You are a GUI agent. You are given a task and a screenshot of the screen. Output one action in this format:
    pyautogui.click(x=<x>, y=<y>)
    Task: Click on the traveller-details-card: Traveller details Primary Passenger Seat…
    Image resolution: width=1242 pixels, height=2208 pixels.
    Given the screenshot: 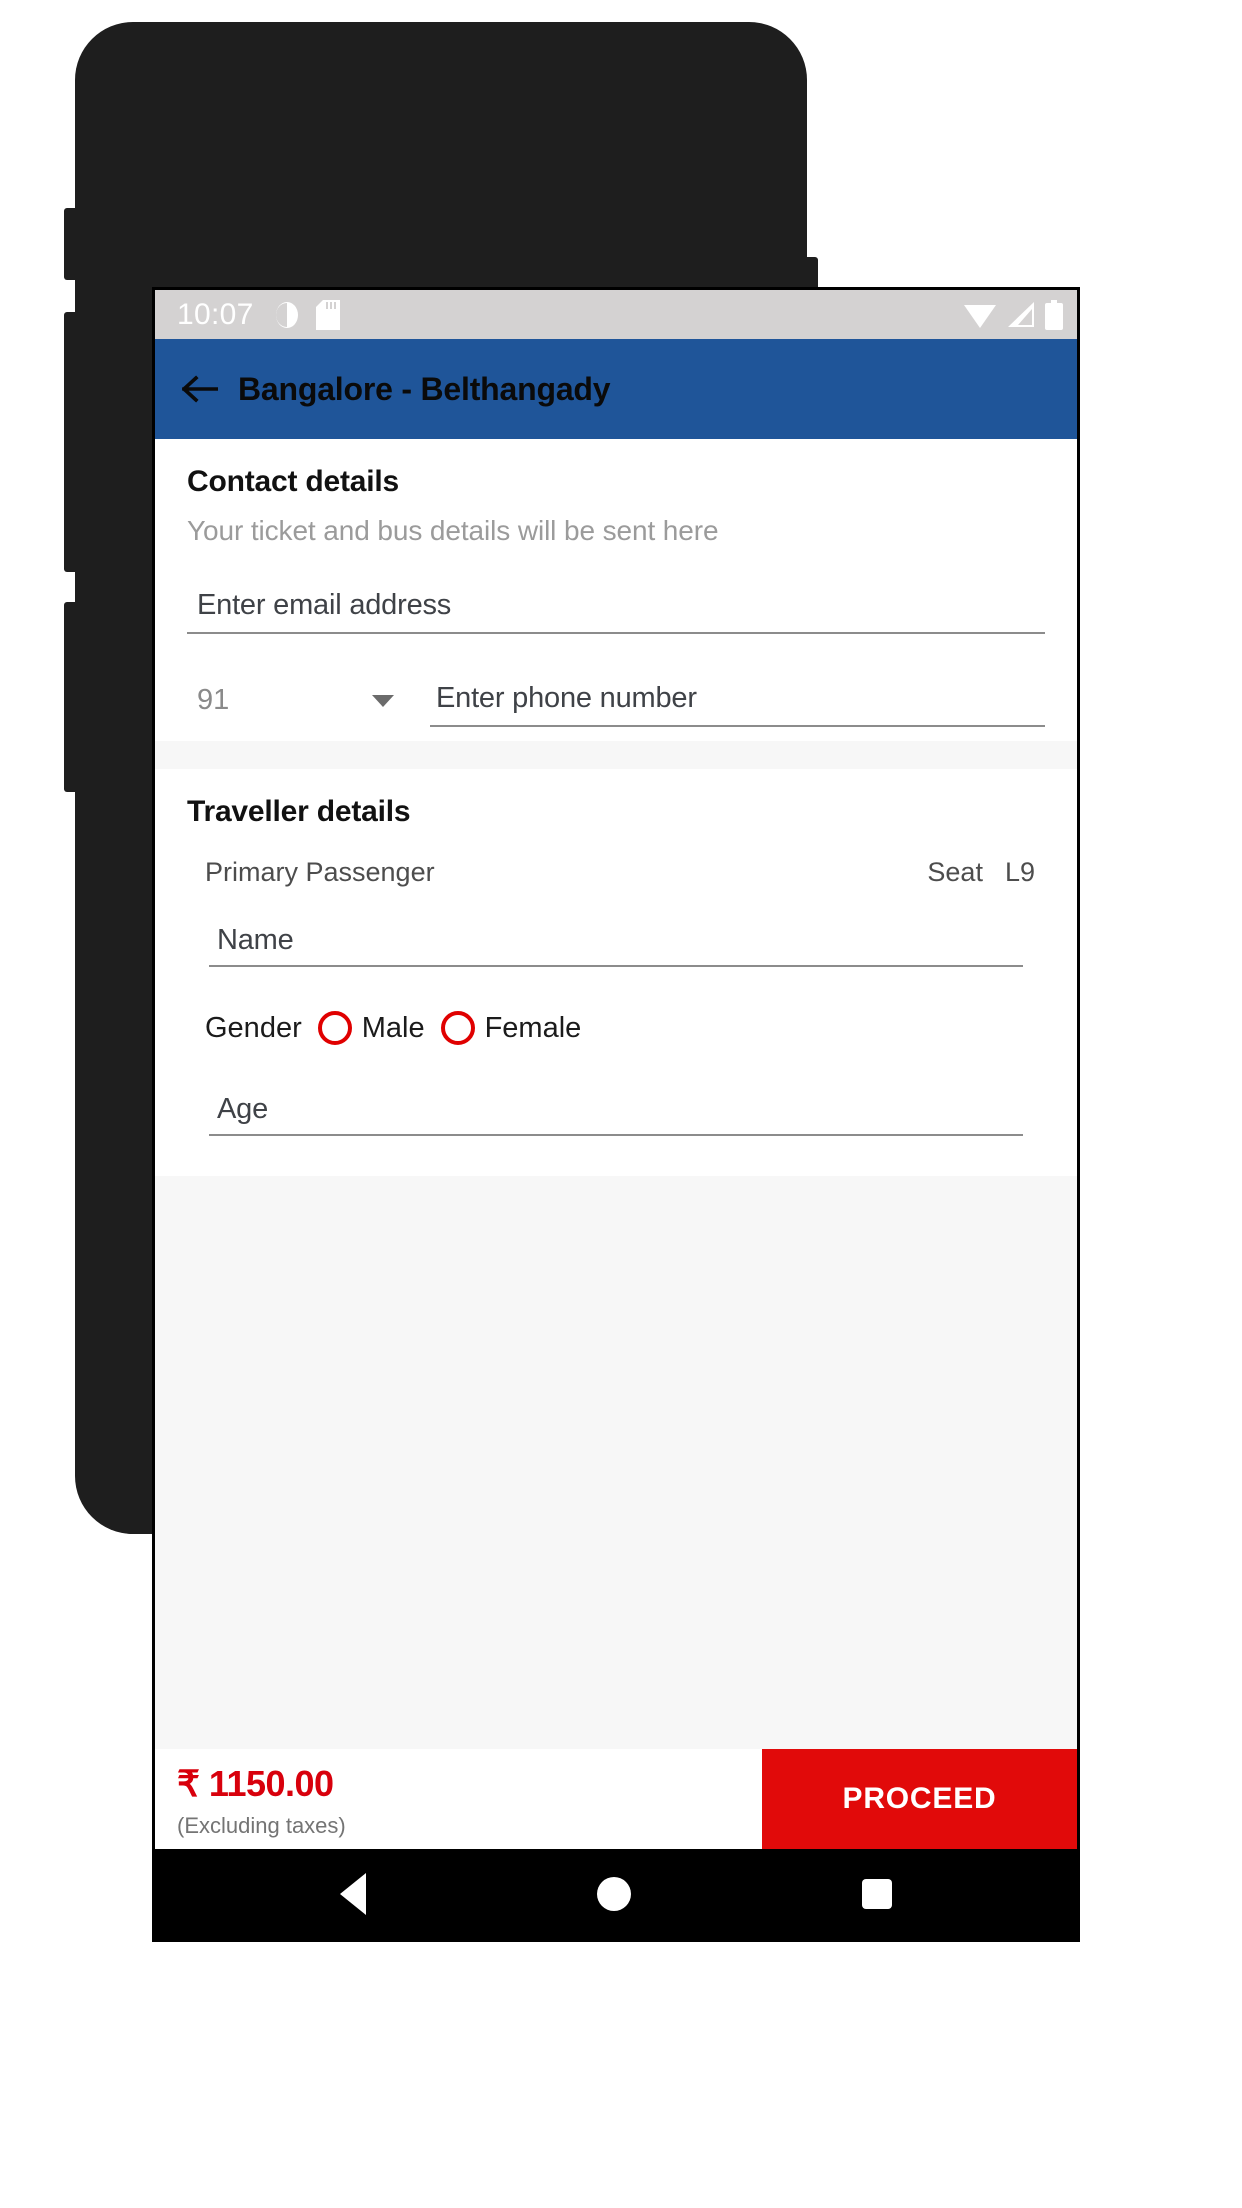 What is the action you would take?
    pyautogui.click(x=616, y=972)
    